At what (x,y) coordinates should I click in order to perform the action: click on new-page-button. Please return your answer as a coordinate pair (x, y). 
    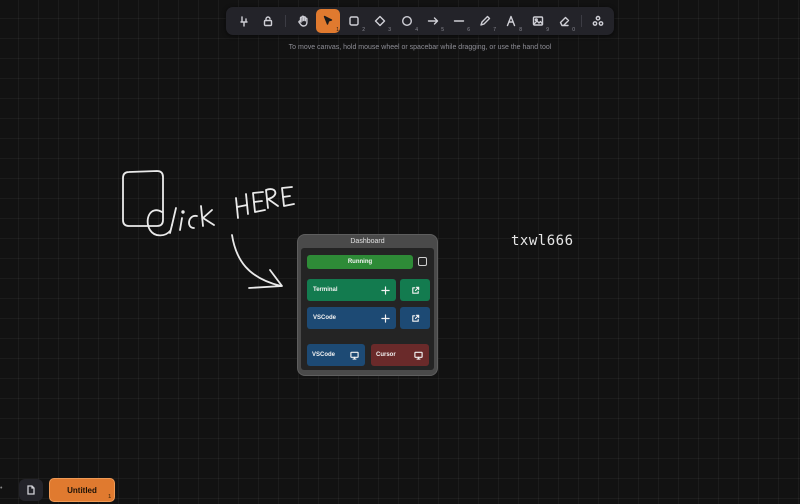
    Looking at the image, I should click on (31, 490).